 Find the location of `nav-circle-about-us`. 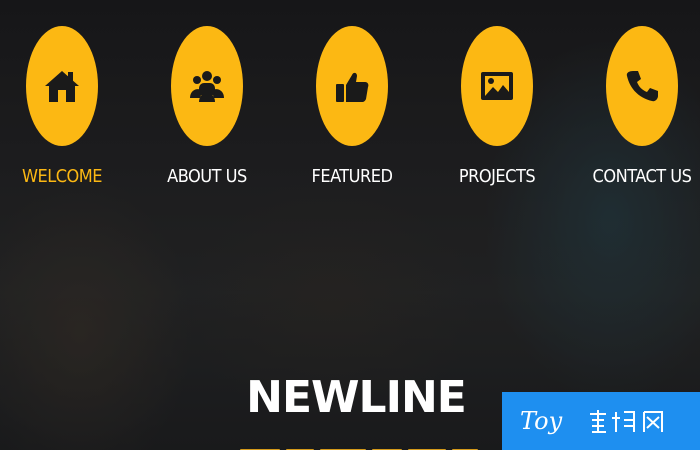

nav-circle-about-us is located at coordinates (207, 86).